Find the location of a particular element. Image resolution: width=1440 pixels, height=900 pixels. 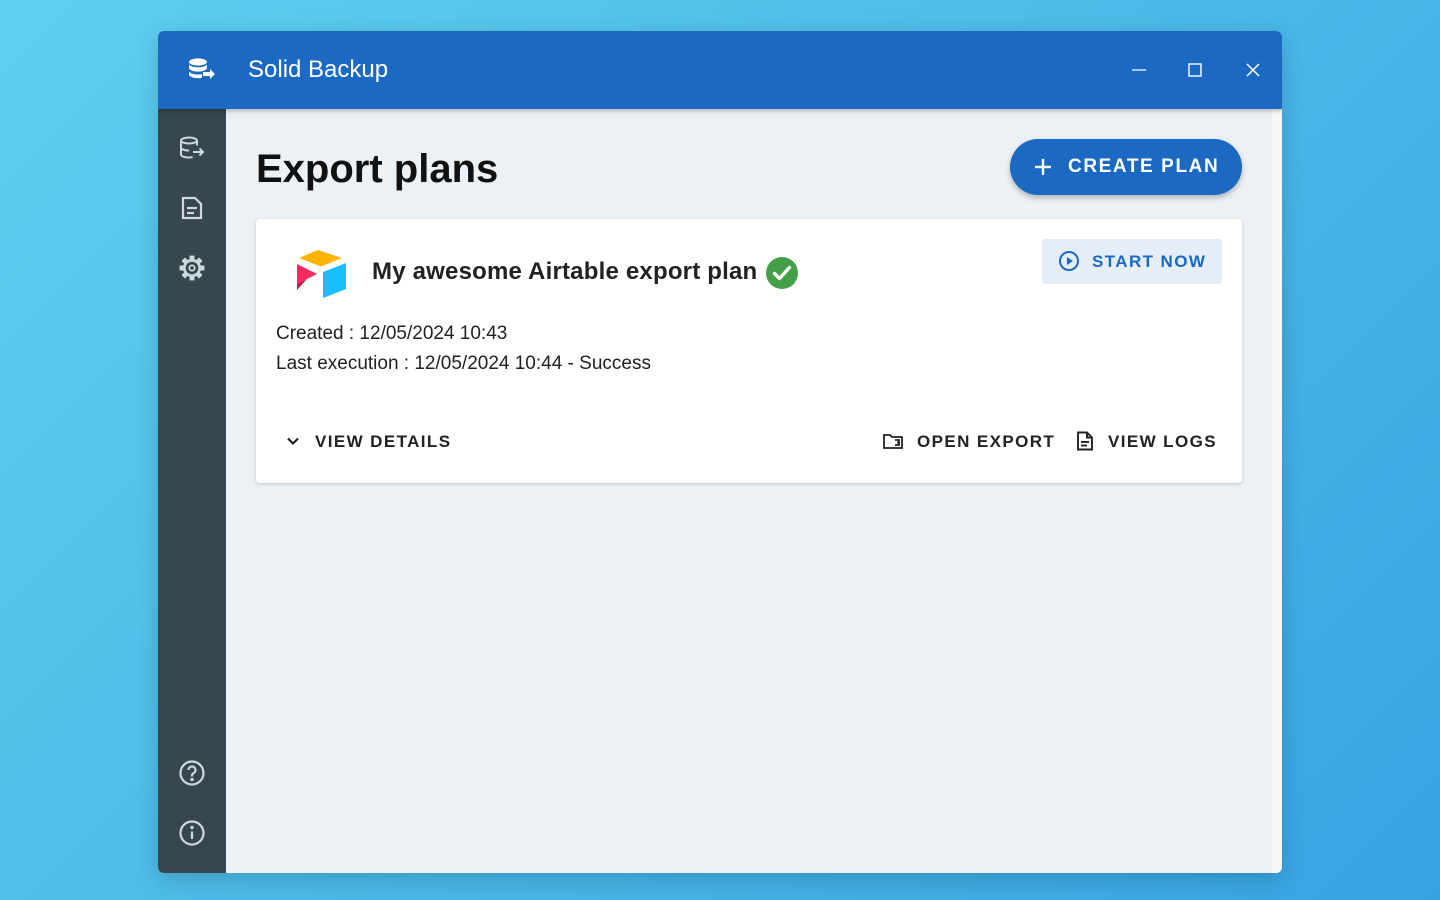

maximize-button is located at coordinates (1195, 70).